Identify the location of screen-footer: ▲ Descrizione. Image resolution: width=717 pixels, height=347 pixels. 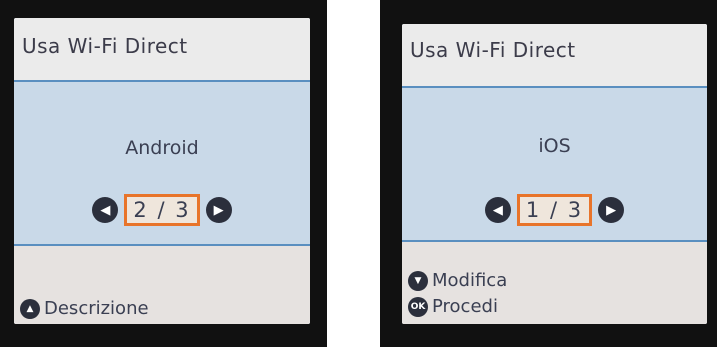
(162, 284).